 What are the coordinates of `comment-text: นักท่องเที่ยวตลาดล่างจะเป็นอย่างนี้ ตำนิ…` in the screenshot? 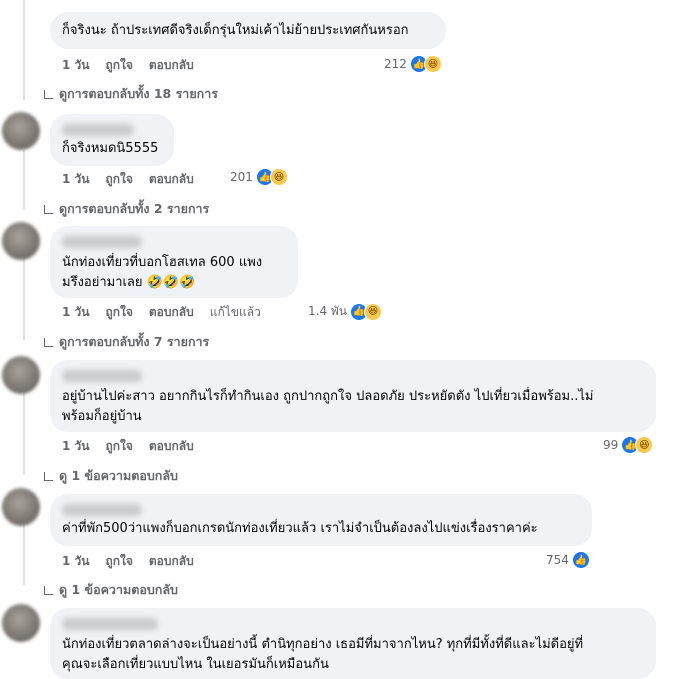 It's located at (323, 644).